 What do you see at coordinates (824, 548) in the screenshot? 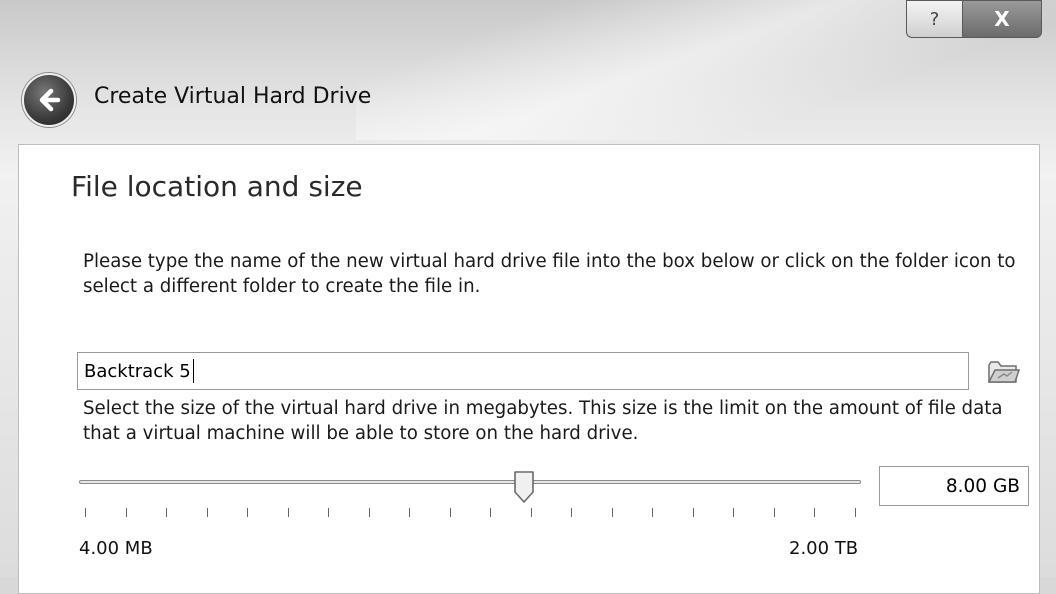
I see `size-range-max-label: 2.00 TB` at bounding box center [824, 548].